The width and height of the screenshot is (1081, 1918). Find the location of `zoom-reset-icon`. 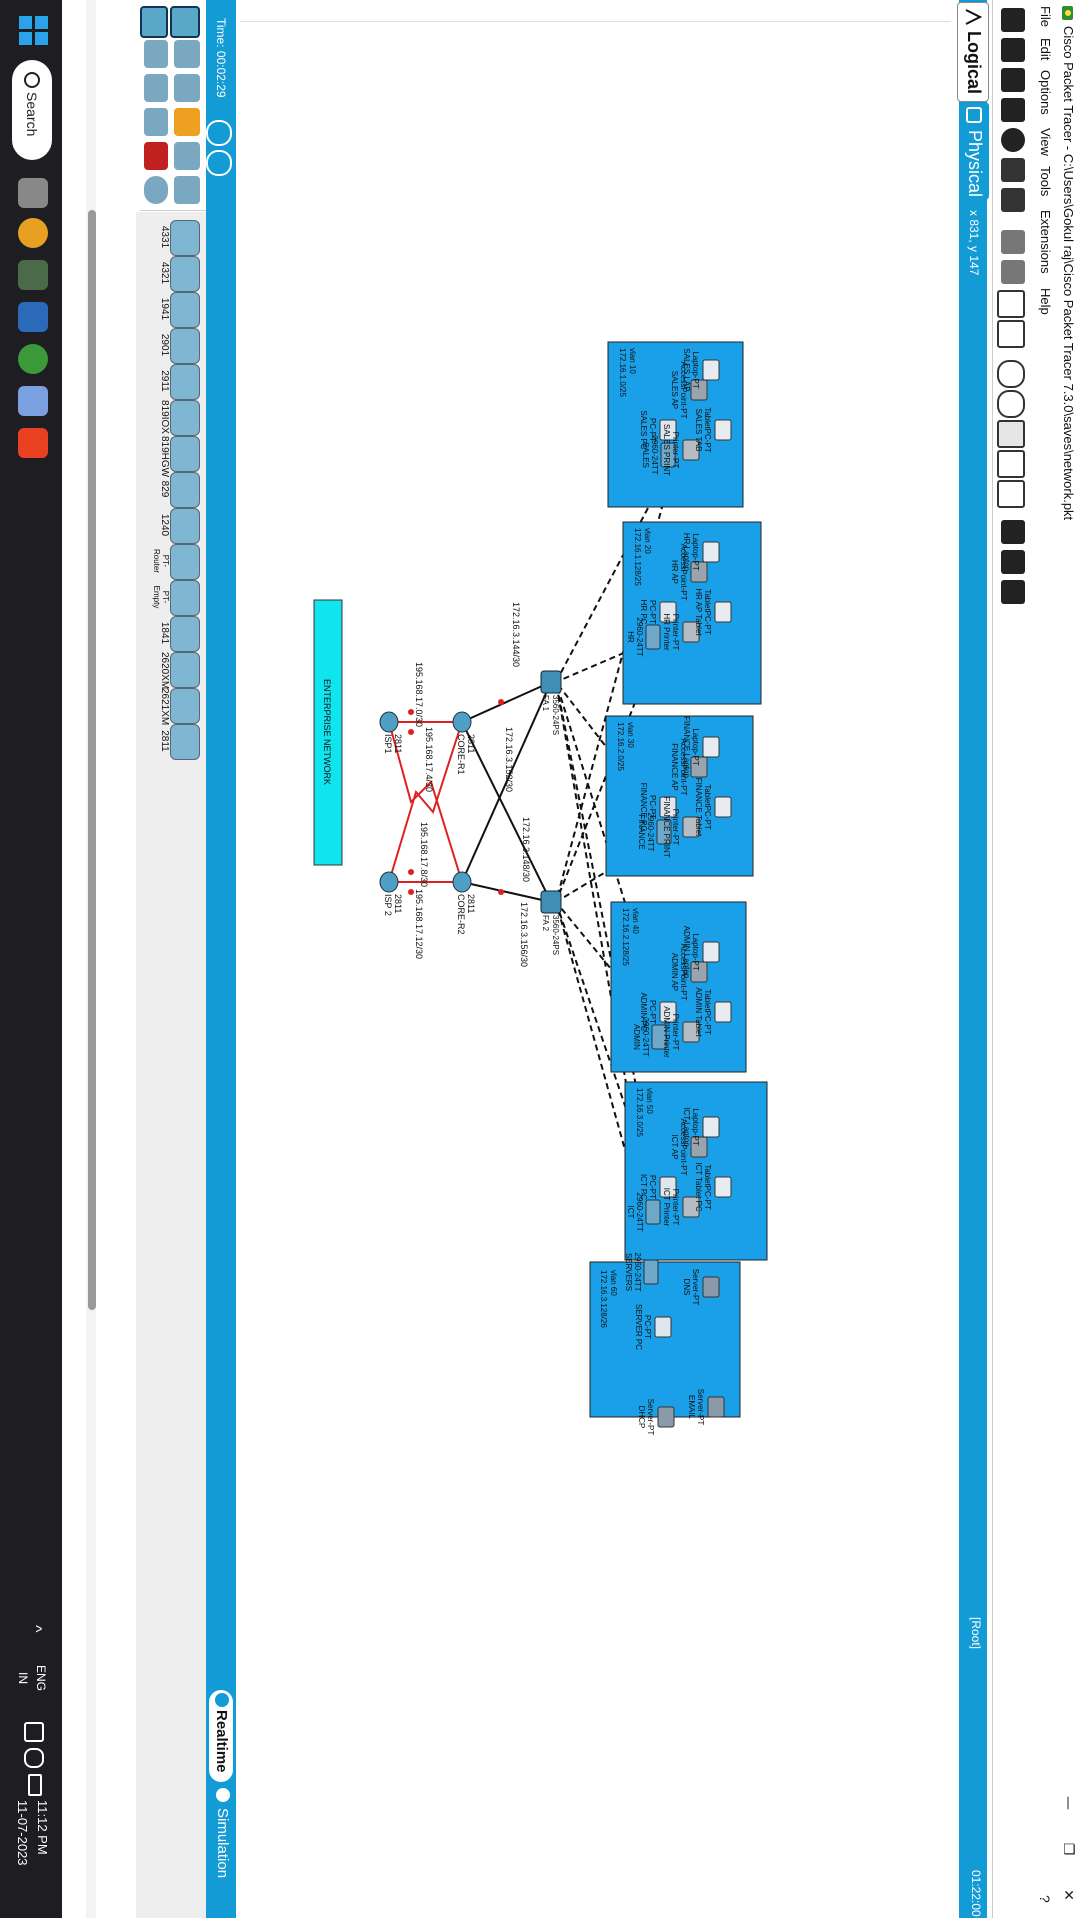

zoom-reset-icon is located at coordinates (1011, 434).